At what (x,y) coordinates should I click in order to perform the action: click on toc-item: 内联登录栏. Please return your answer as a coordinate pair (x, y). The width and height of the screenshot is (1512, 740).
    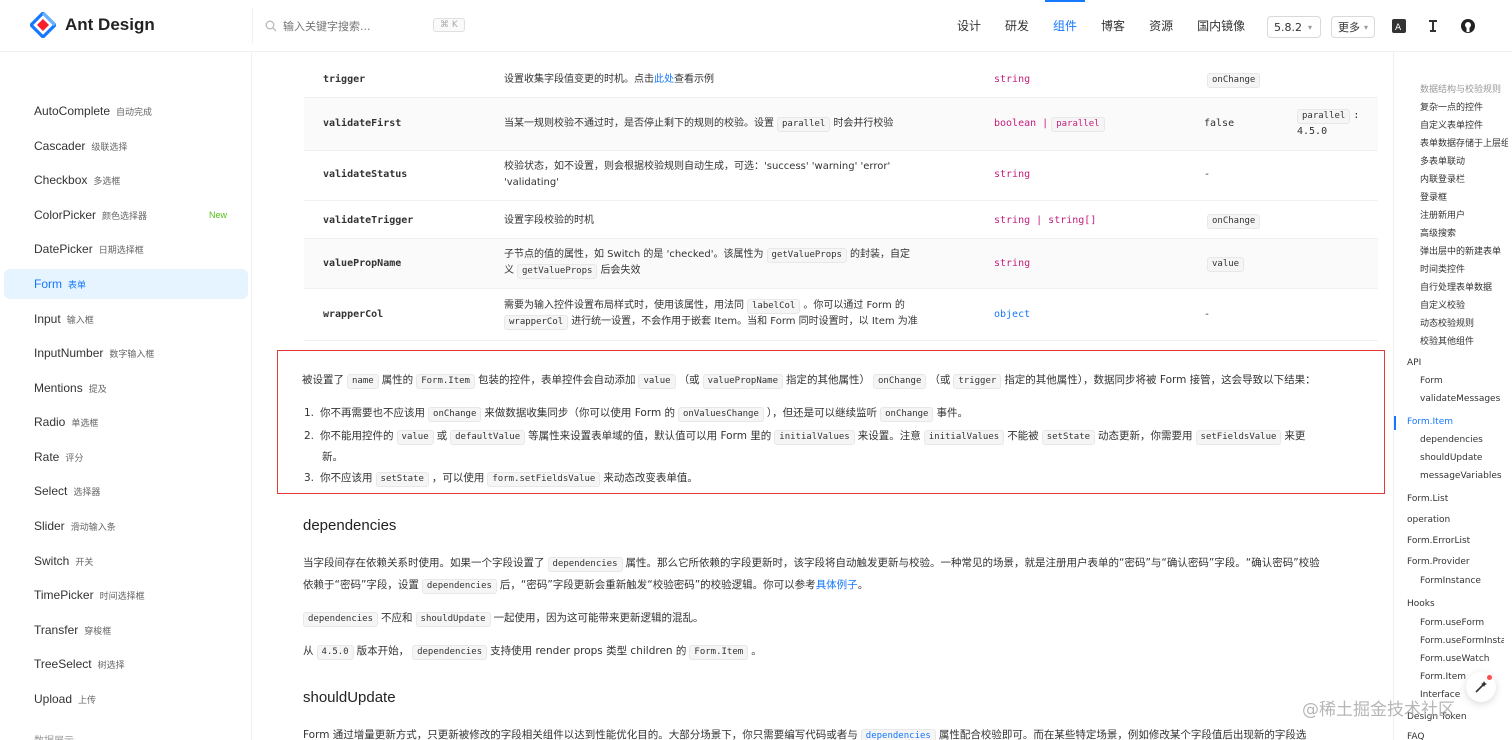
    Looking at the image, I should click on (1466, 178).